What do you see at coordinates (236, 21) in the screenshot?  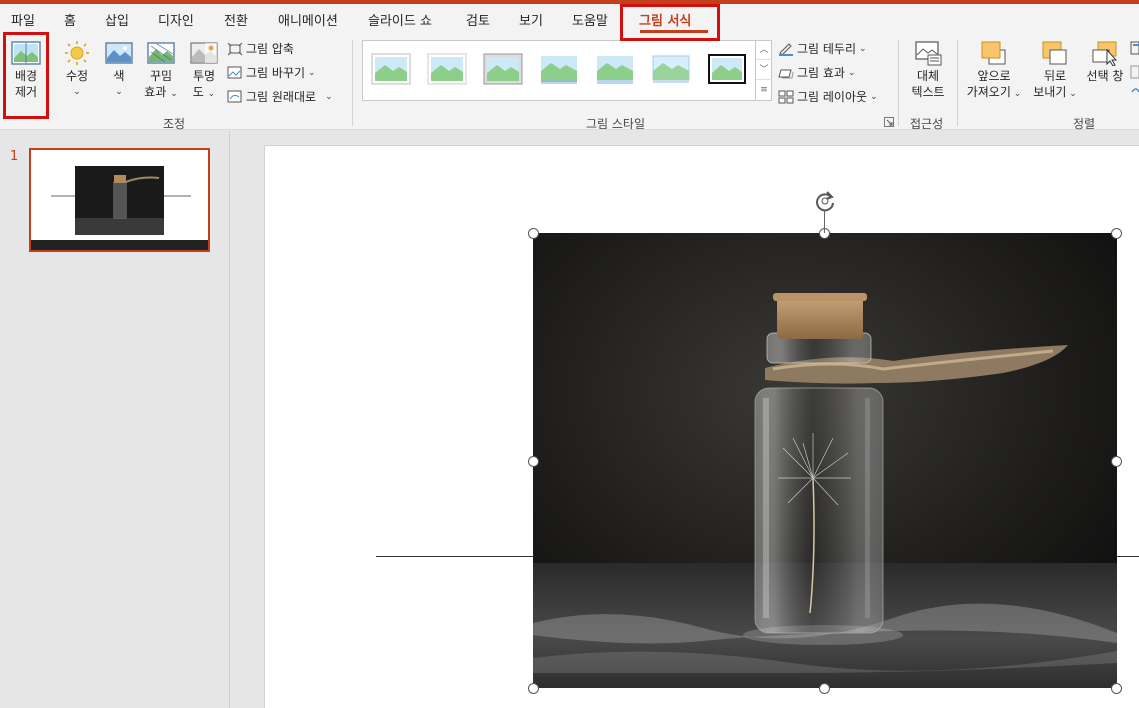 I see `tab-transitions: 전환` at bounding box center [236, 21].